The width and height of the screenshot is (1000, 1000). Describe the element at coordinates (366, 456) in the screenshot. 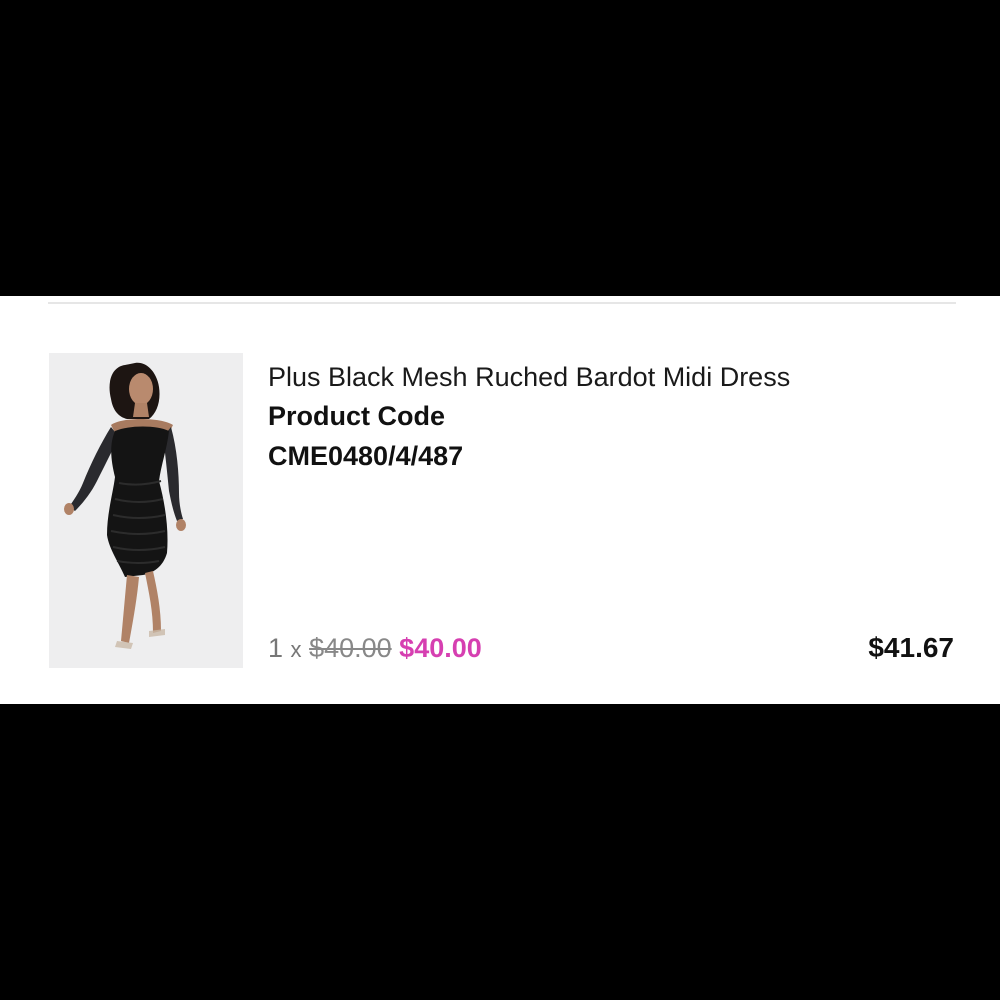

I see `product-code-value: CME0480/4/487` at that location.